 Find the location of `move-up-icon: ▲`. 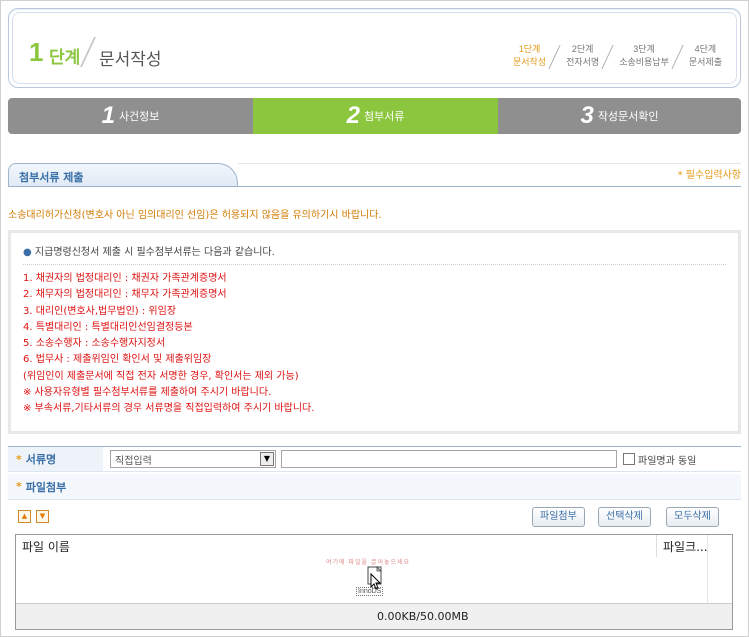

move-up-icon: ▲ is located at coordinates (24, 516).